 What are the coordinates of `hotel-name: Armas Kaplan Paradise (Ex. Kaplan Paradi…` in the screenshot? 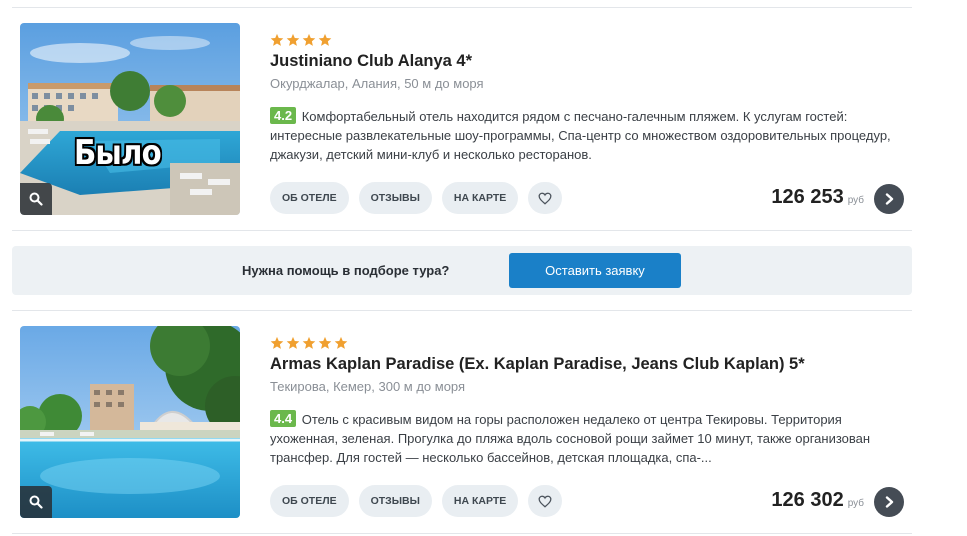 It's located at (537, 364).